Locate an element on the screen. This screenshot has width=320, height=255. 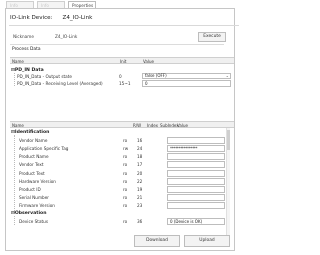
device-name: Z4_IO-Link is located at coordinates (77, 18).